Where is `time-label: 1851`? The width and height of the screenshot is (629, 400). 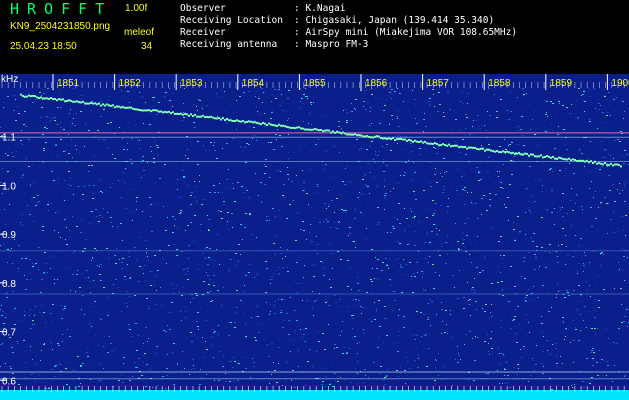 time-label: 1851 is located at coordinates (68, 83).